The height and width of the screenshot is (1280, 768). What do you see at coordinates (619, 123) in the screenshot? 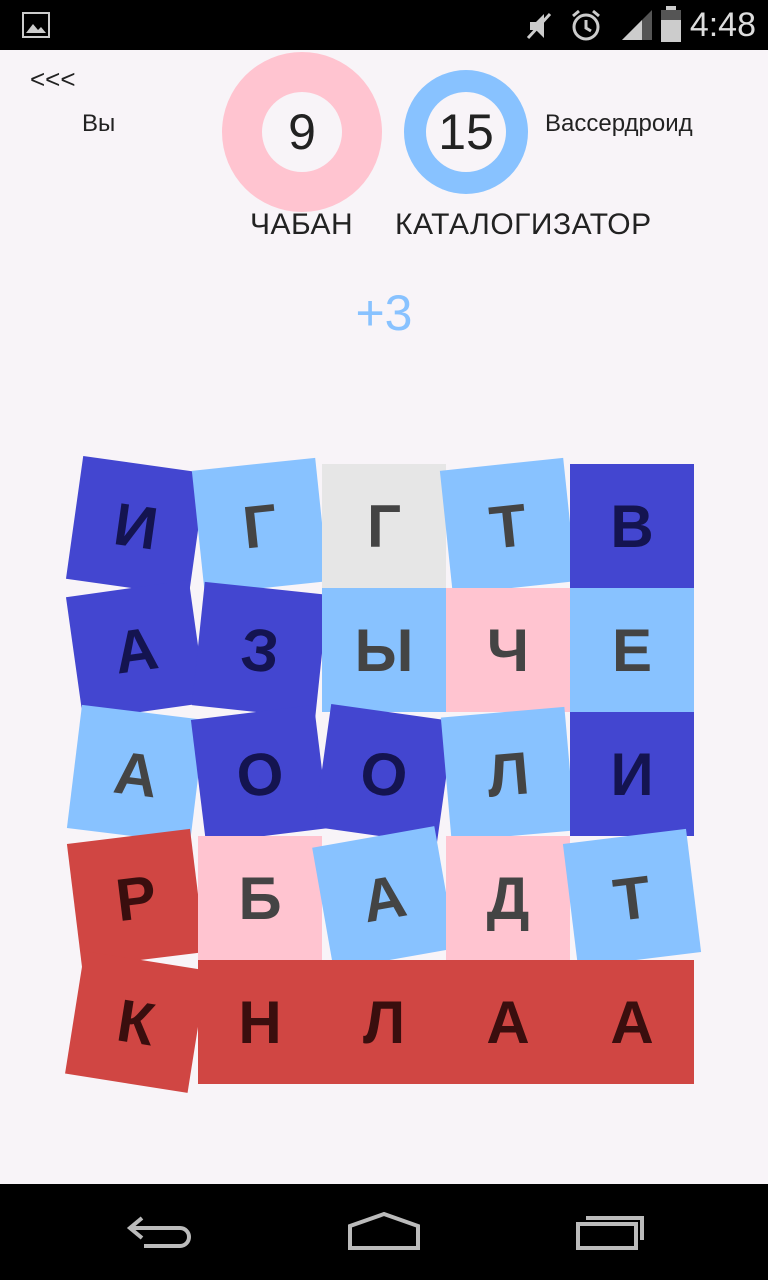
I see `opponent-name: Вассердроид` at bounding box center [619, 123].